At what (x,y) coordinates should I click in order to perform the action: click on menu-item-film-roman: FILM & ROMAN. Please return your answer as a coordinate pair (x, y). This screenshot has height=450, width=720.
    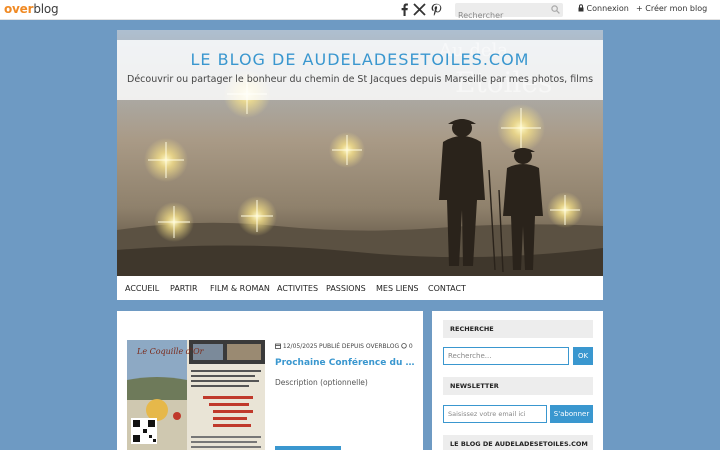
    Looking at the image, I should click on (240, 288).